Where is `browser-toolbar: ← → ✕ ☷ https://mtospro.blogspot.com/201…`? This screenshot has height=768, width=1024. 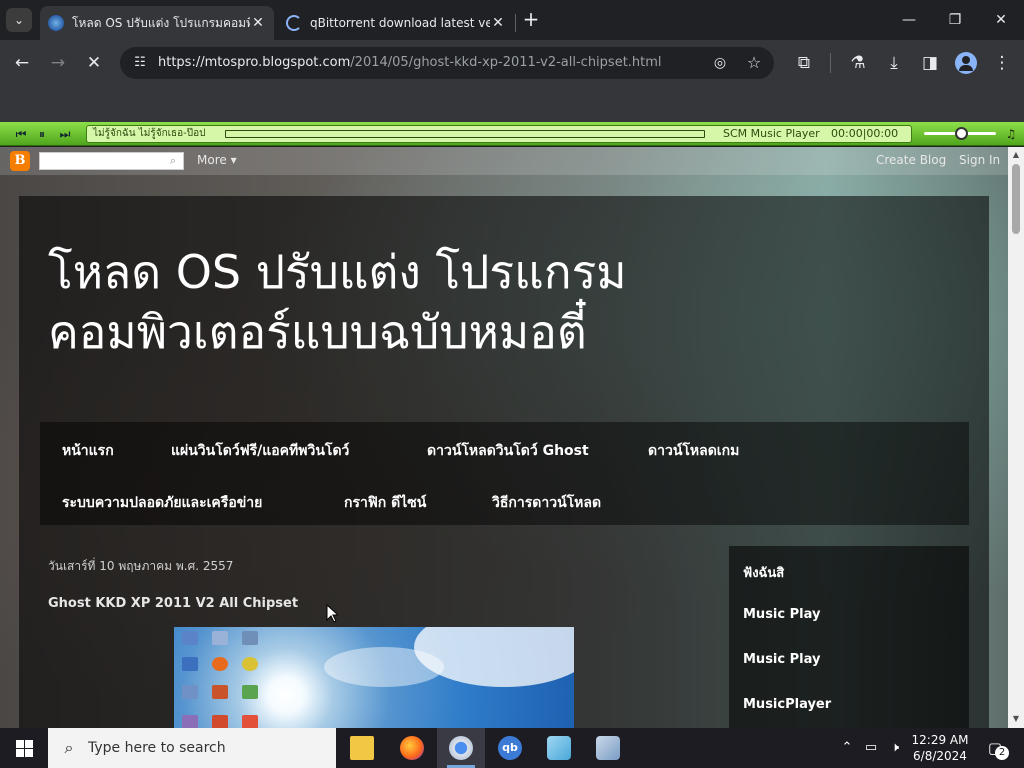
browser-toolbar: ← → ✕ ☷ https://mtospro.blogspot.com/201… is located at coordinates (512, 63).